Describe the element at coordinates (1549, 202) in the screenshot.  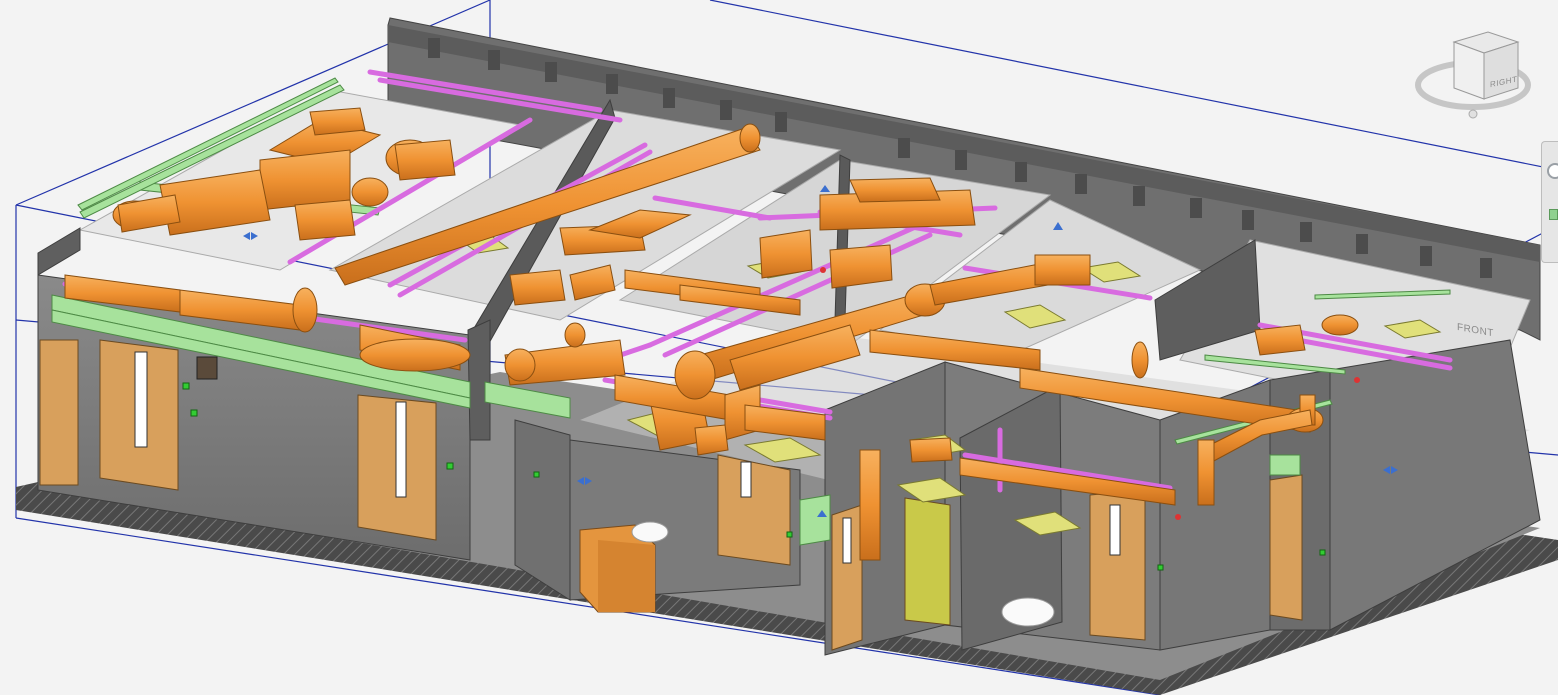
I see `navigation-bar-tab` at that location.